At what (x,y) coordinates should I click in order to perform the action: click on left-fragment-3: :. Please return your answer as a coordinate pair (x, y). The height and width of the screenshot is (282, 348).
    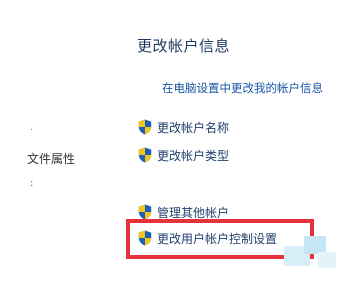
    Looking at the image, I should click on (32, 183).